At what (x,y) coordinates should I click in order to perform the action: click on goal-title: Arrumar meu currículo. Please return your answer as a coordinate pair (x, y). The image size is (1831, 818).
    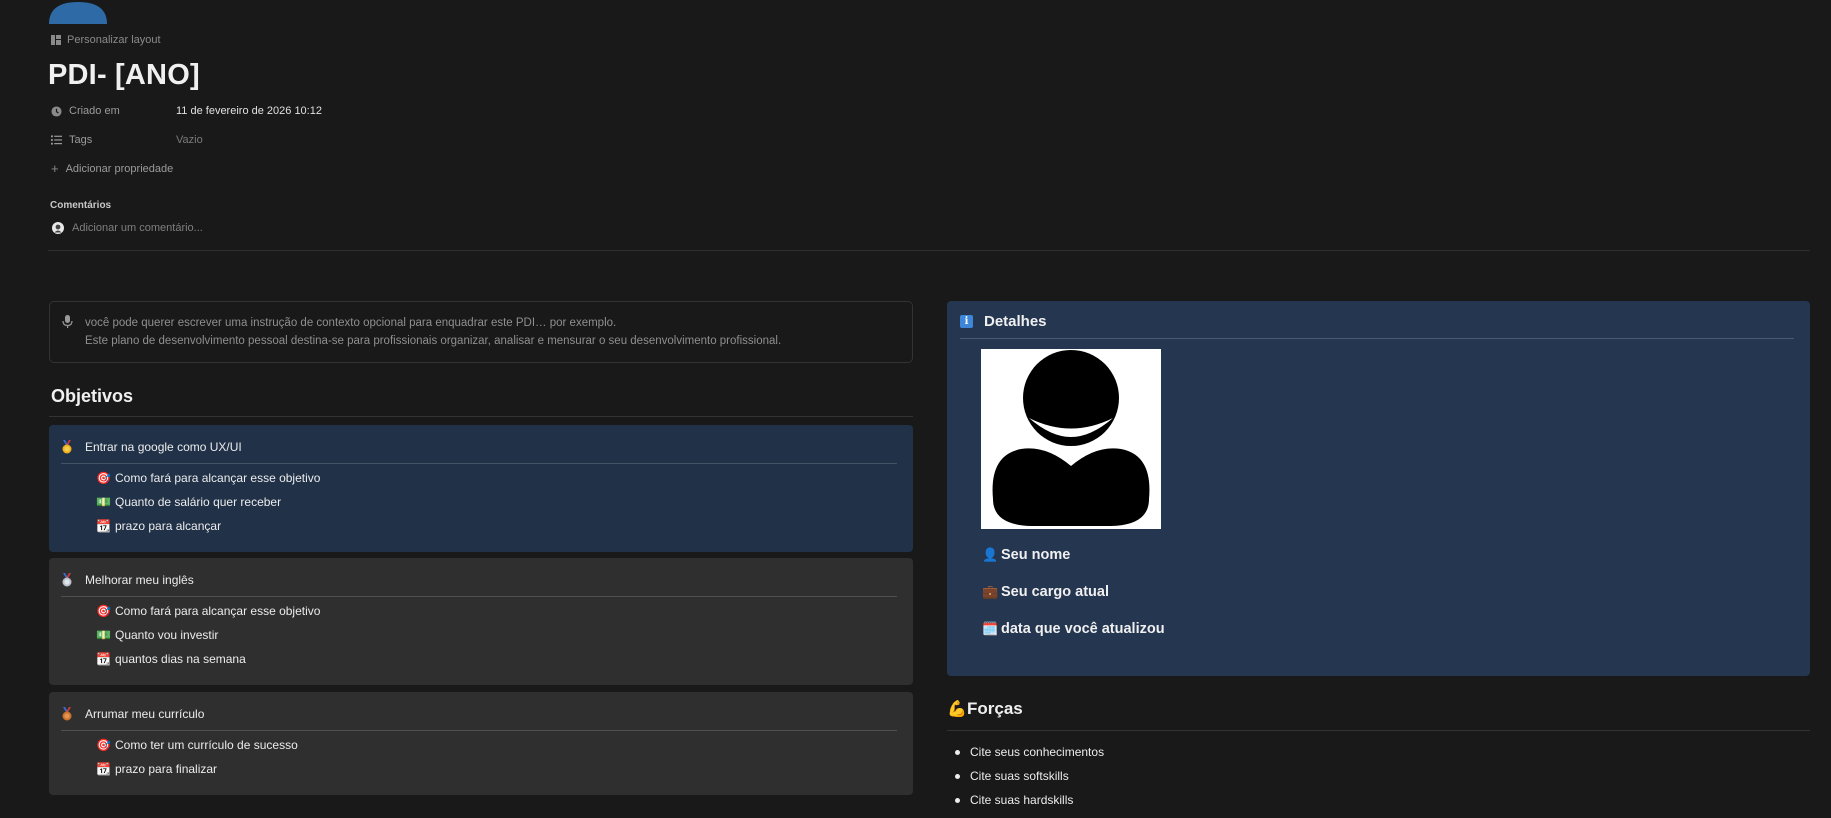
    Looking at the image, I should click on (145, 714).